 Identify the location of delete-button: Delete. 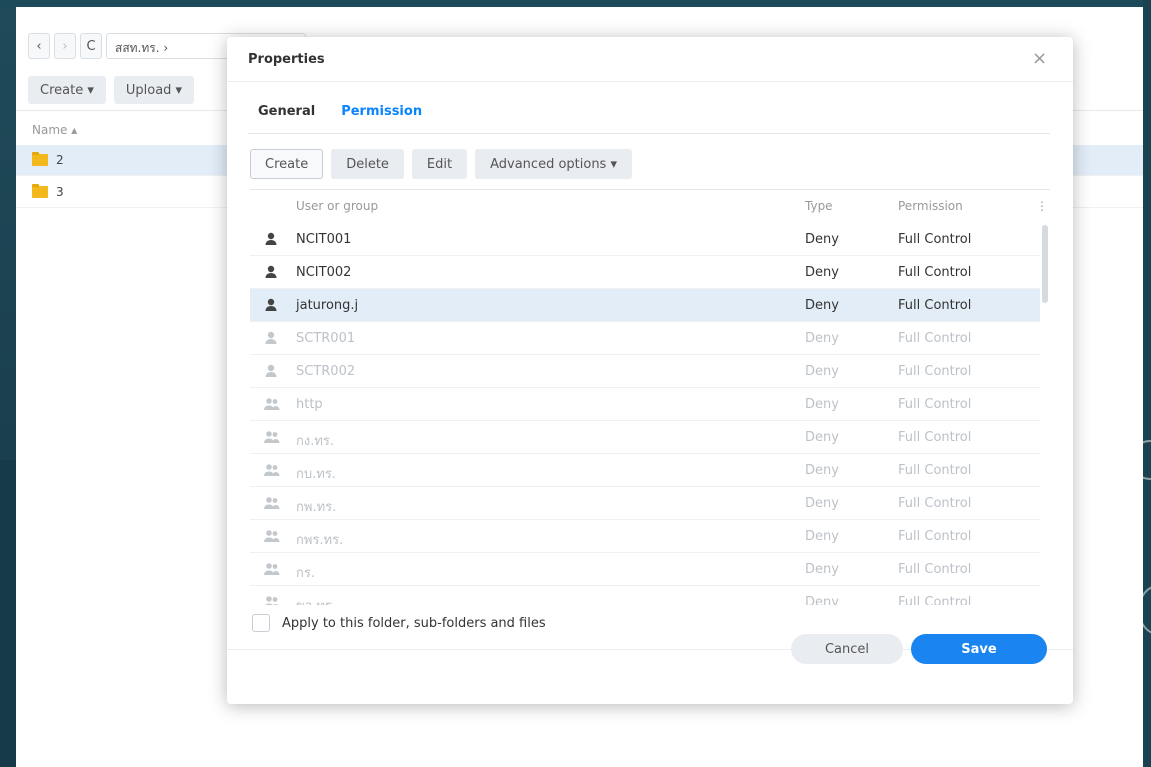
(367, 164).